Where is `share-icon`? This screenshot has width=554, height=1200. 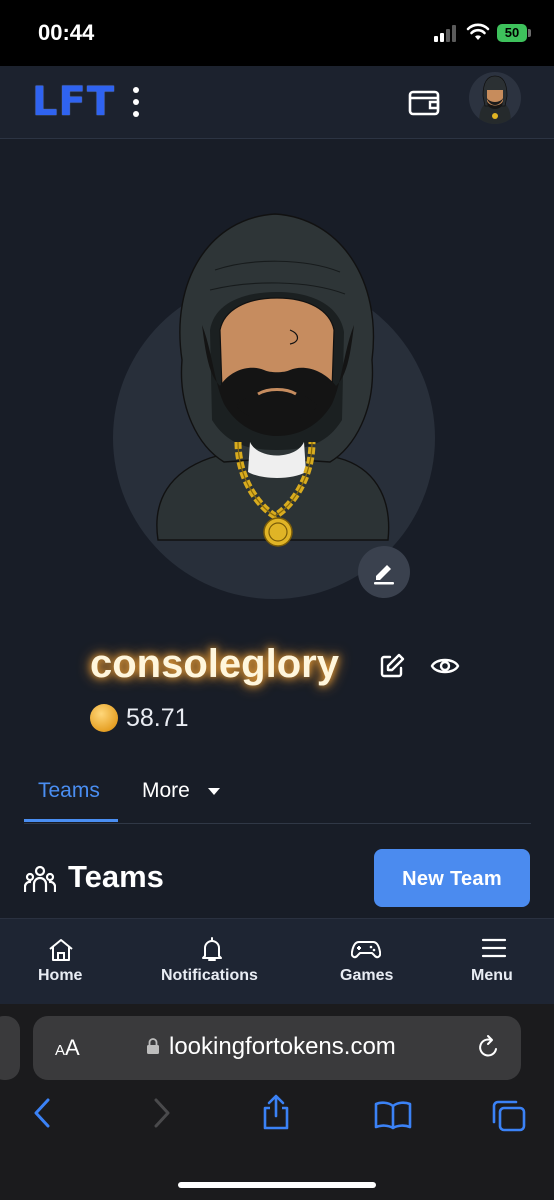 share-icon is located at coordinates (276, 1112).